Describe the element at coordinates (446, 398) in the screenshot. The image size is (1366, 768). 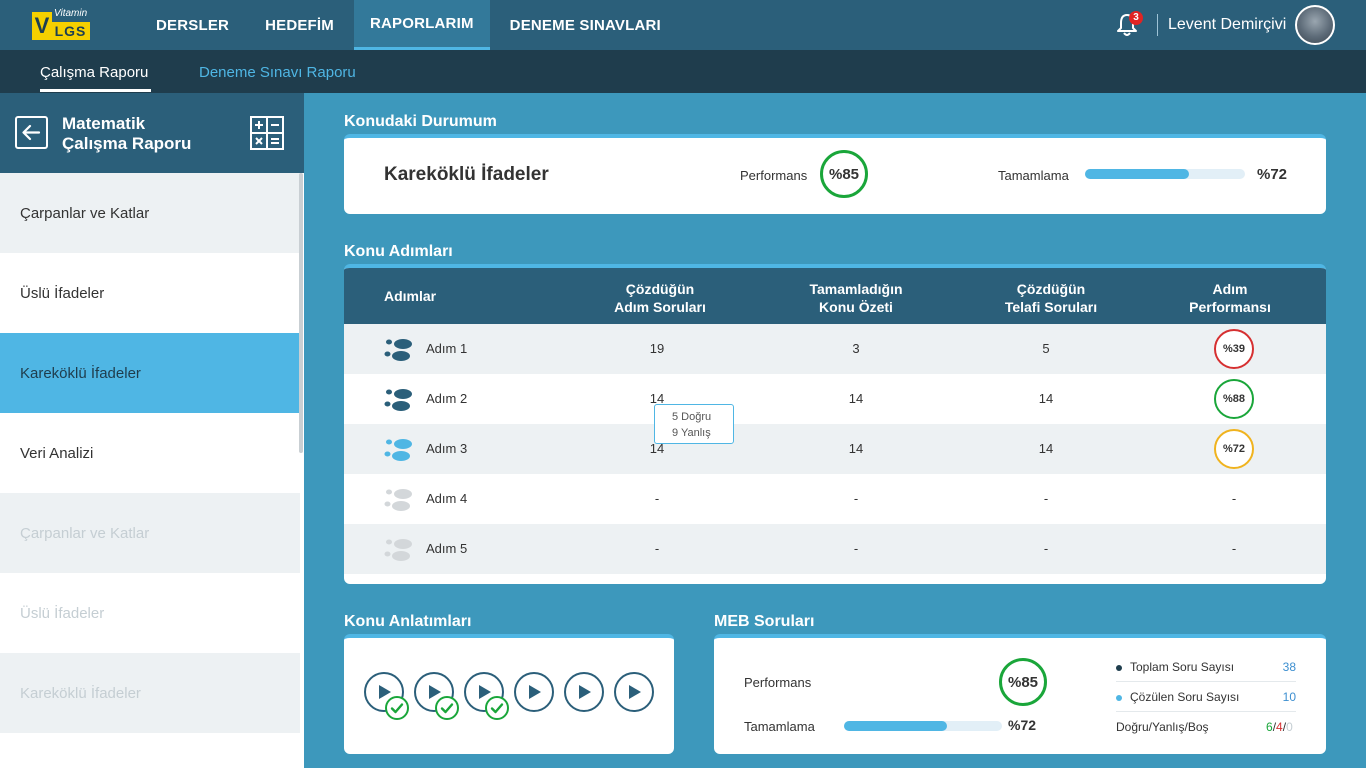
I see `step-name: Adım 2` at that location.